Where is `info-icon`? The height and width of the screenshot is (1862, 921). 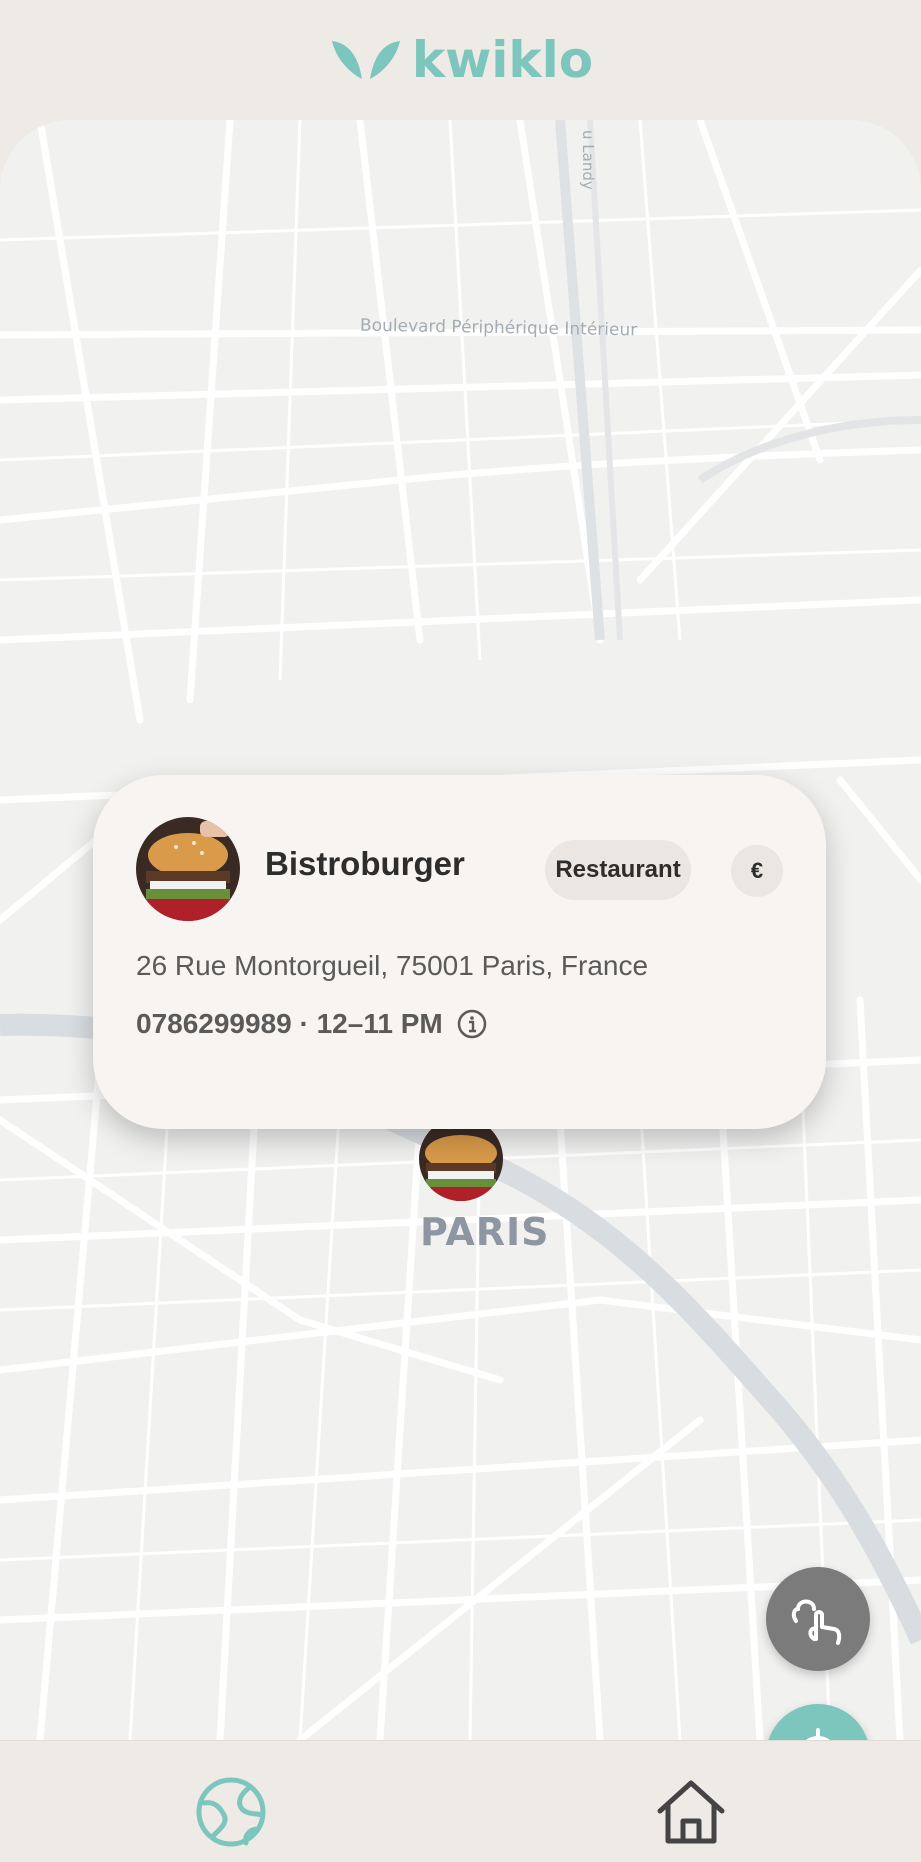 info-icon is located at coordinates (472, 1024).